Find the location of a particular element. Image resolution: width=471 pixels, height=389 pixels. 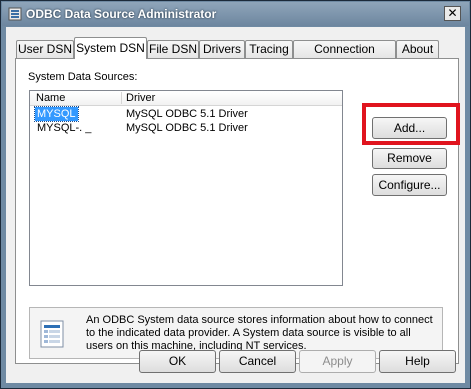

apply-button-label: Apply is located at coordinates (337, 361).